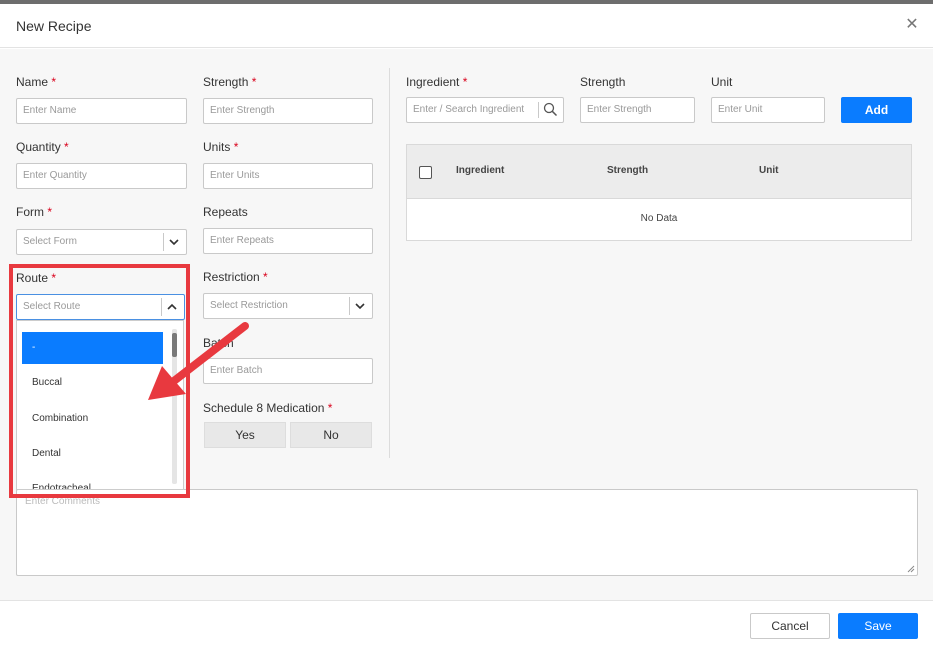  I want to click on name-label: Name *, so click(36, 82).